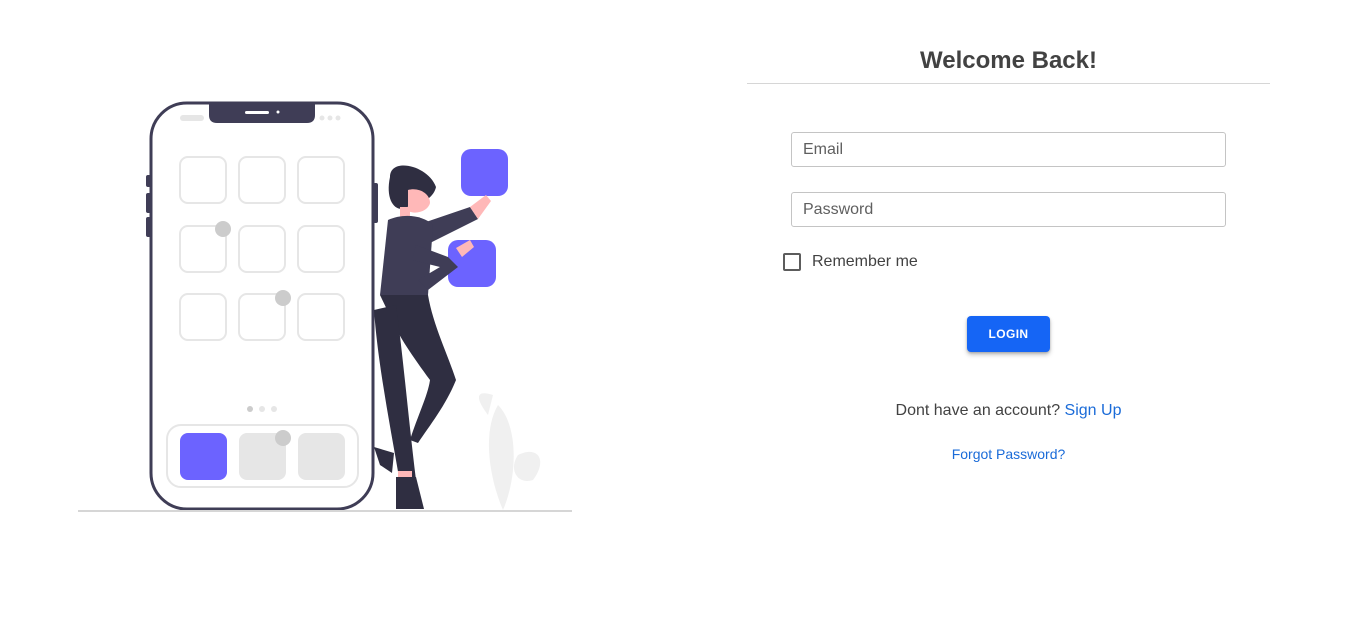  I want to click on sign-up-link: Sign Up, so click(1093, 410).